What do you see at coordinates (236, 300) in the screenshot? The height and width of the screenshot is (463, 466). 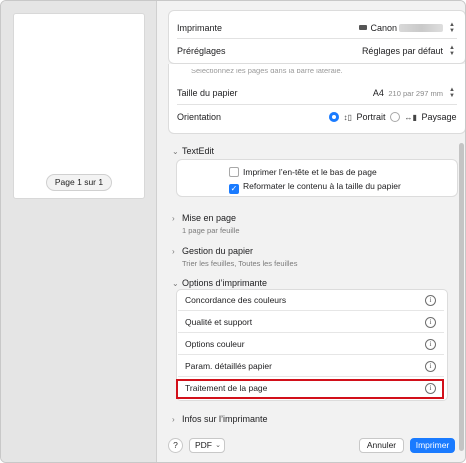 I see `option-label: Concordance des couleurs` at bounding box center [236, 300].